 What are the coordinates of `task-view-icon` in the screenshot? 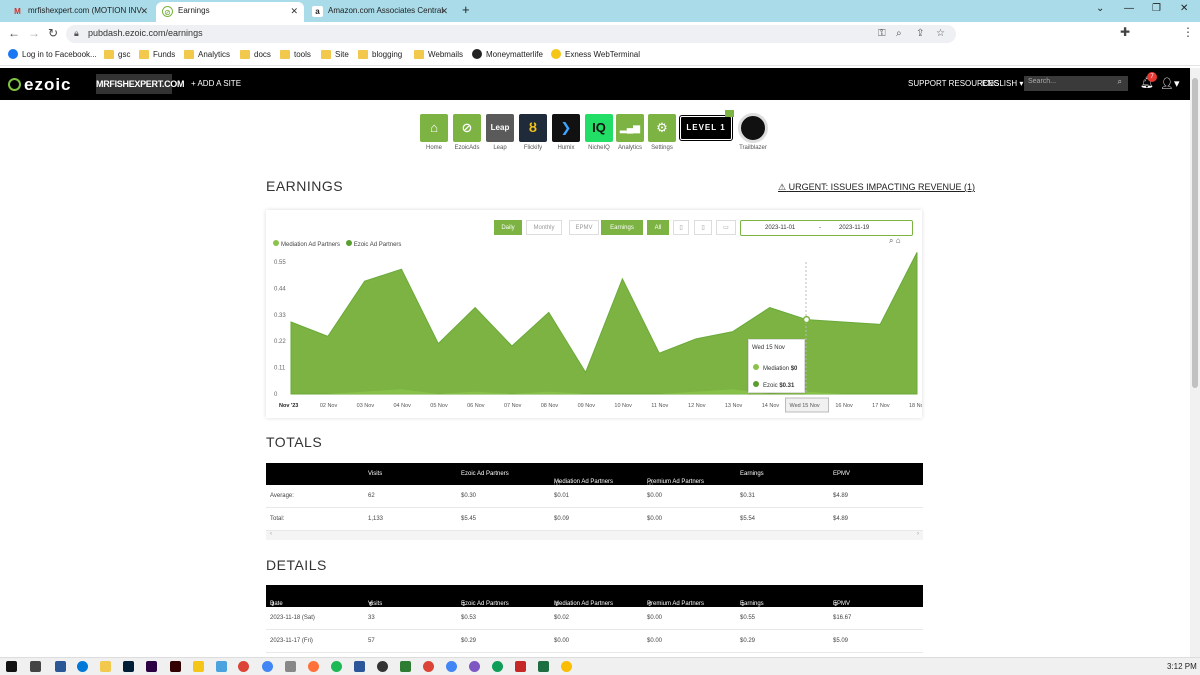 It's located at (35, 666).